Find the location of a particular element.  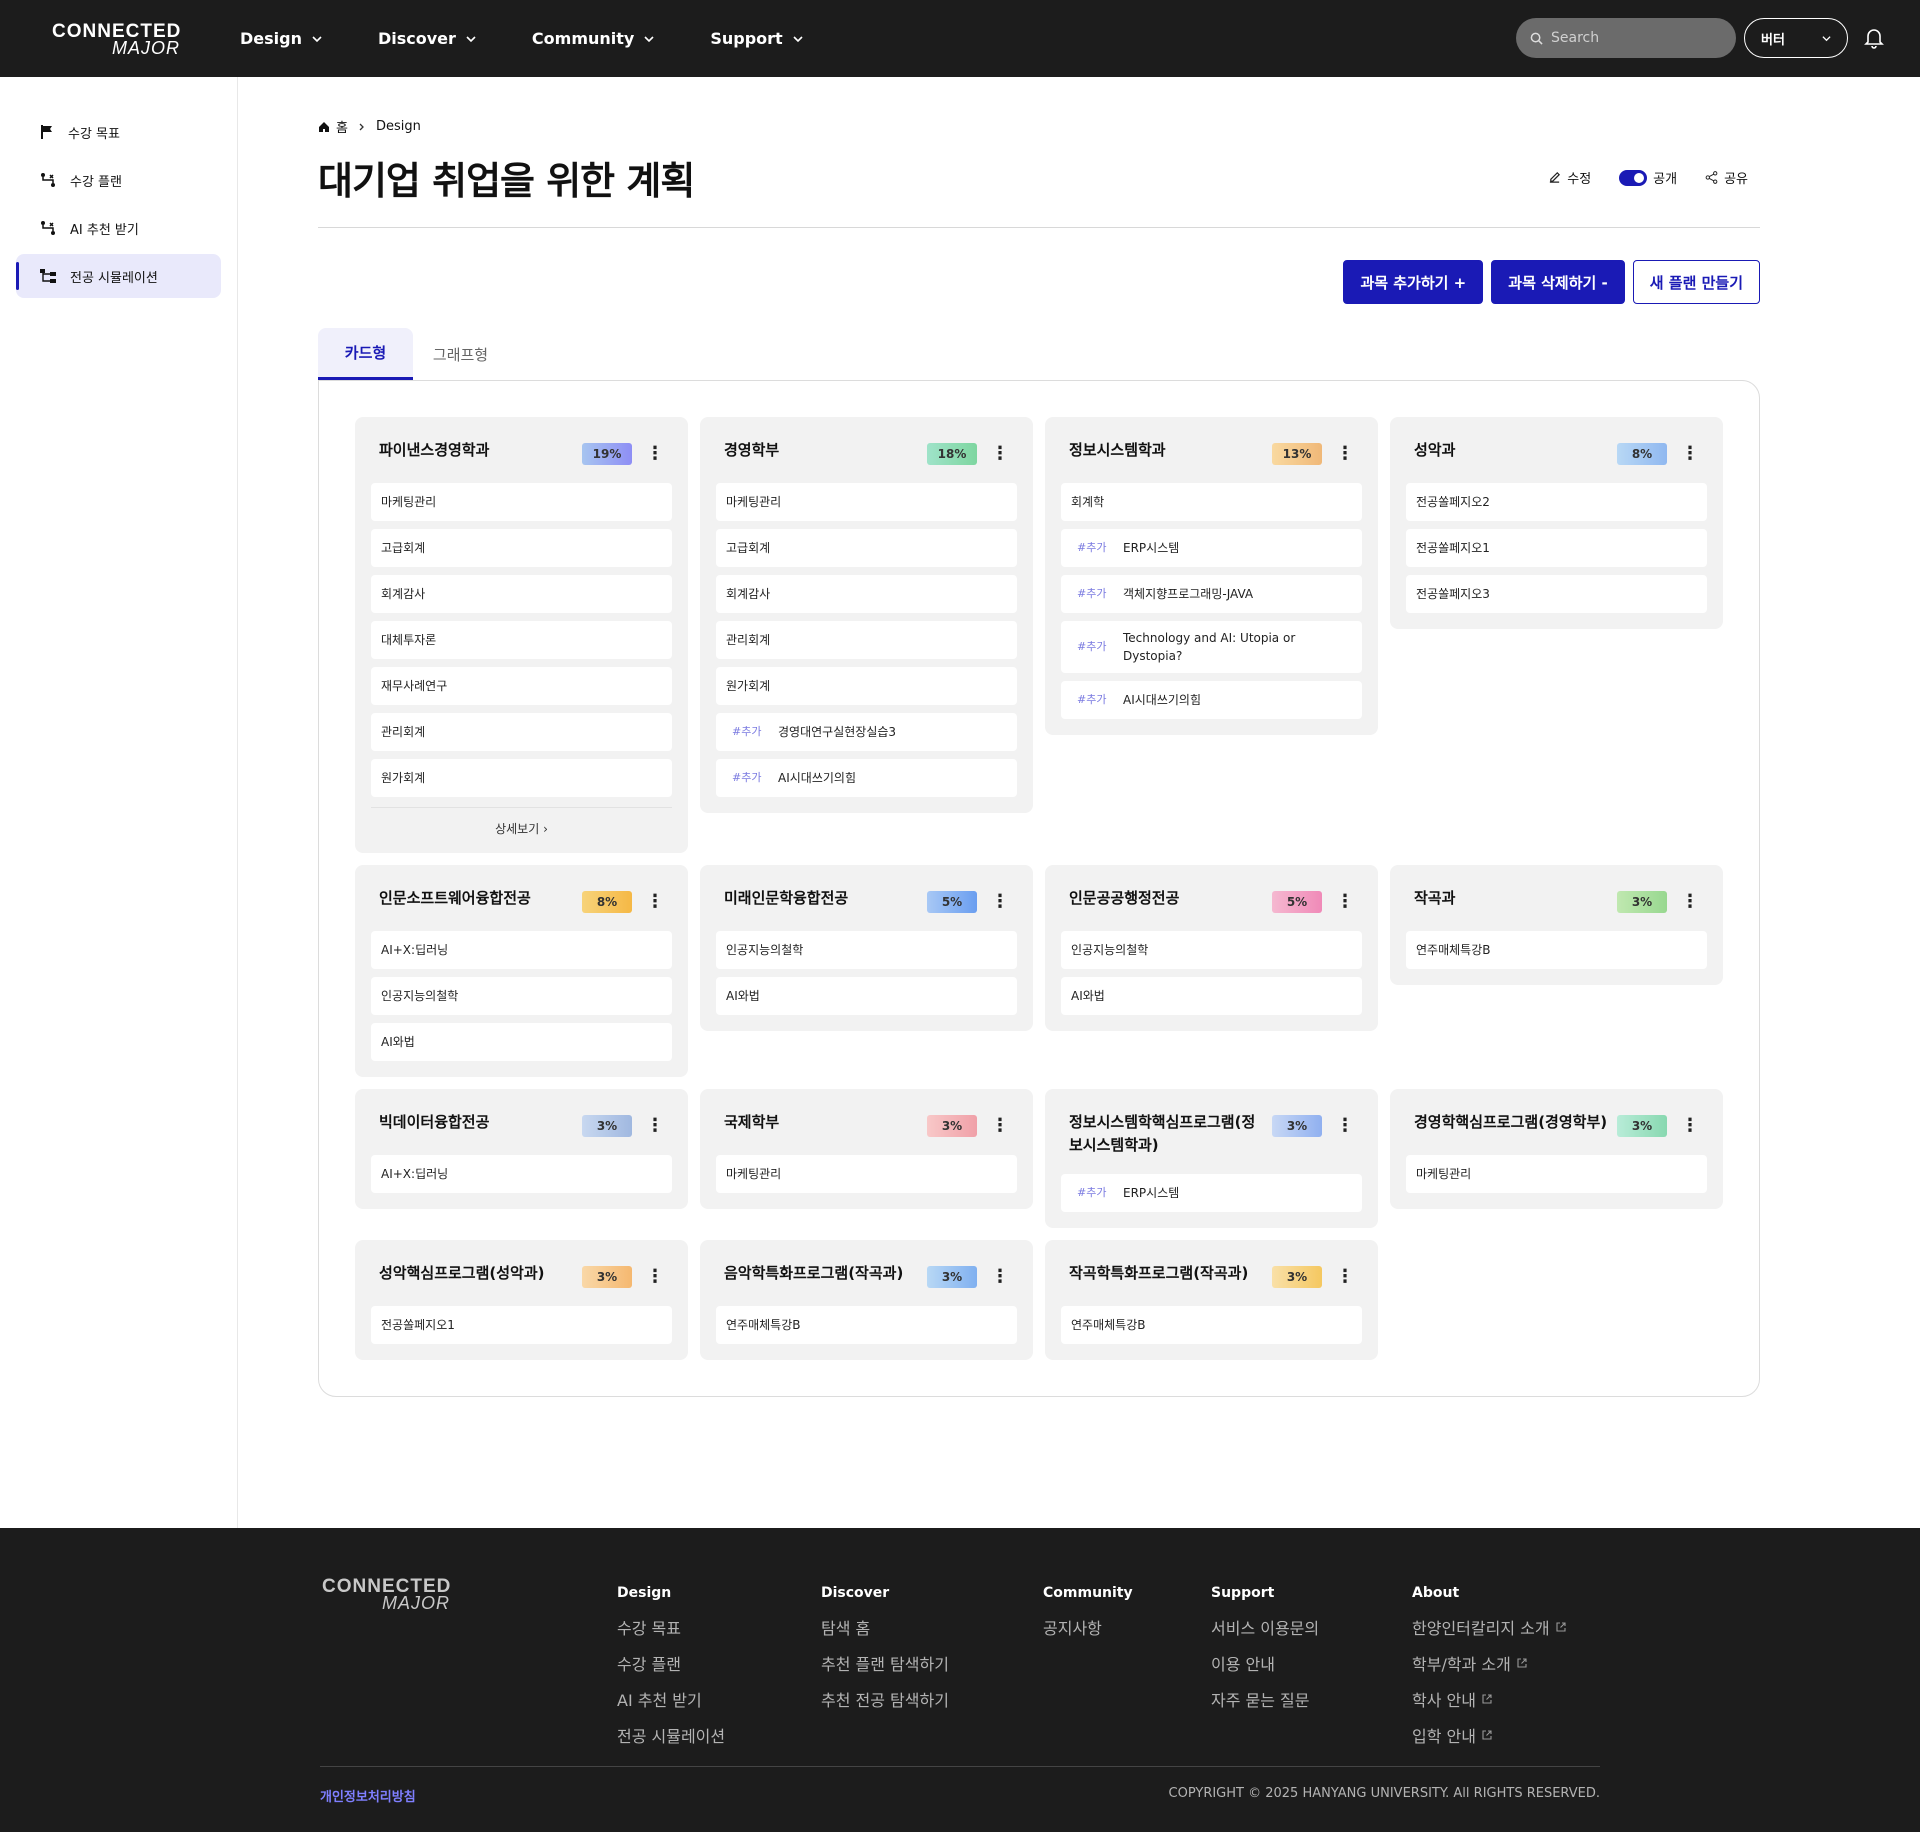

footer-link: 자주 묻는 질문 is located at coordinates (1265, 1699).